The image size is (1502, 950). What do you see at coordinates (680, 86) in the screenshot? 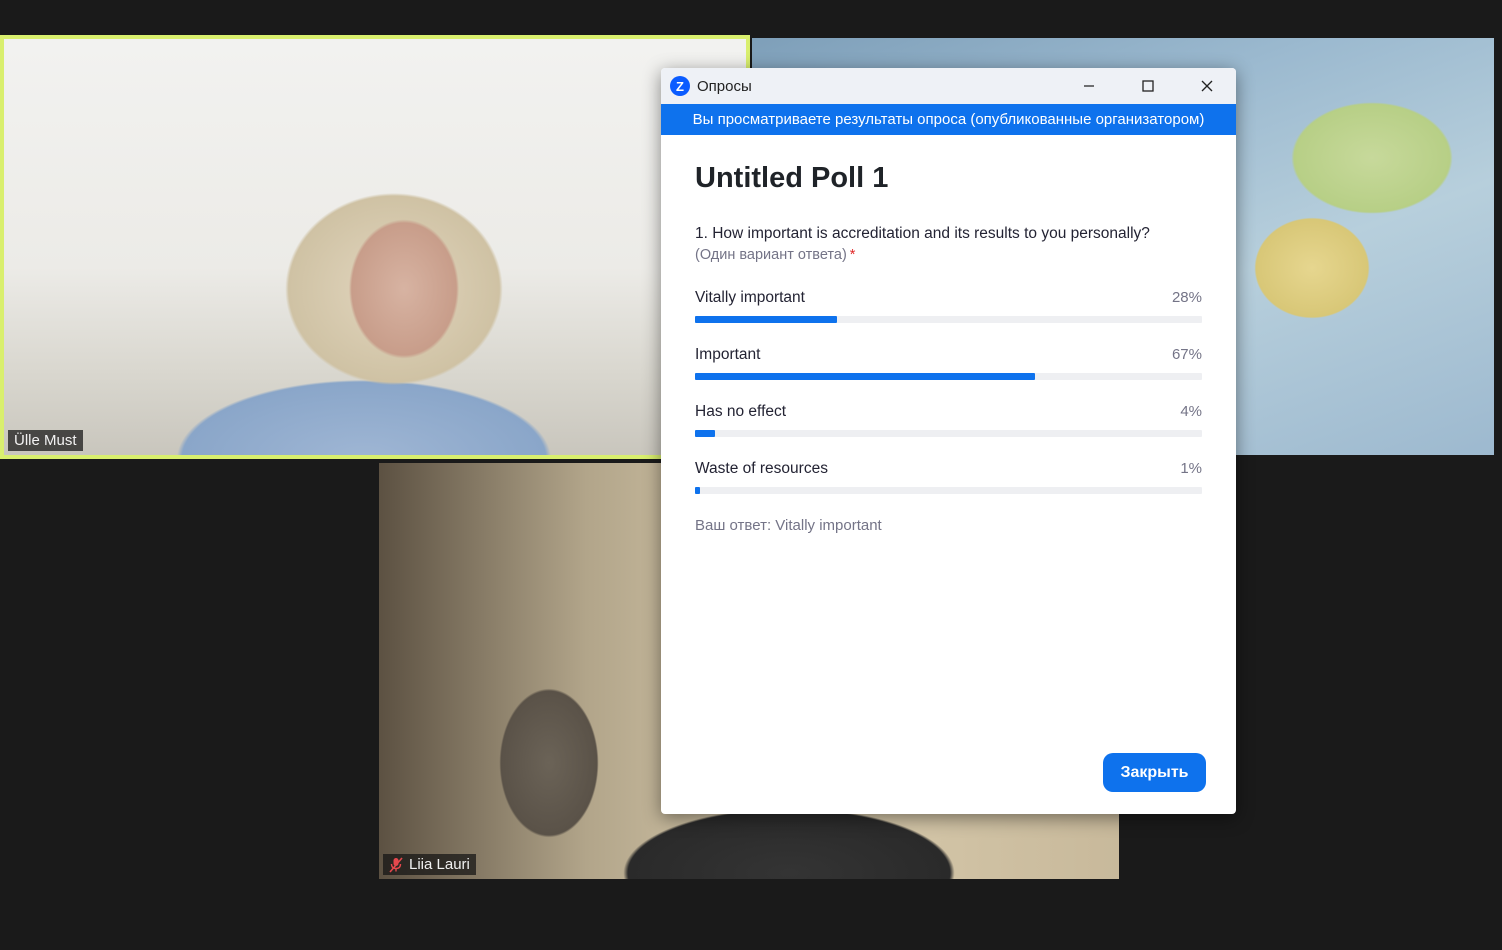
I see `zoom-logo-icon: Z` at bounding box center [680, 86].